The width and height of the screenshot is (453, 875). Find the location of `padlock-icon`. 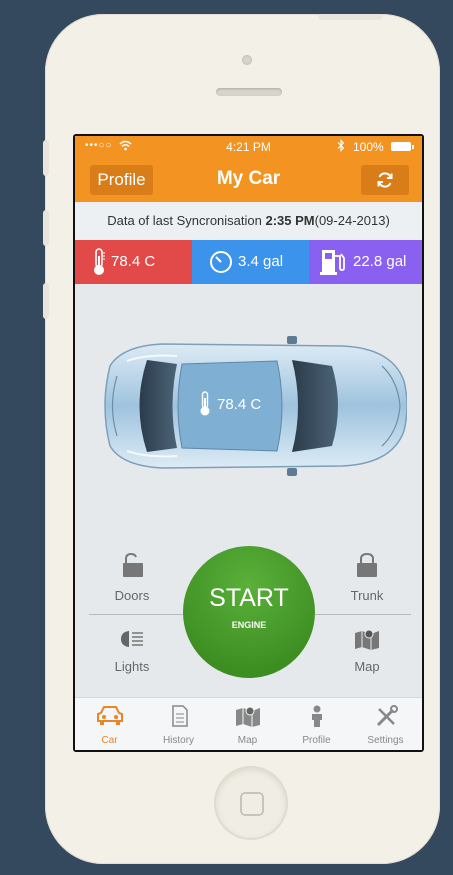

padlock-icon is located at coordinates (367, 564).